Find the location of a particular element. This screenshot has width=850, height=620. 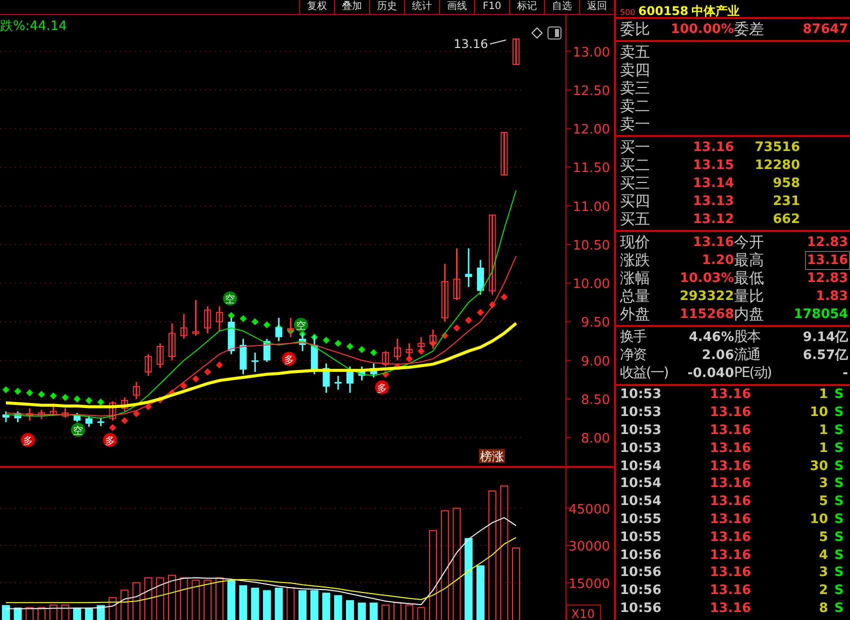

trade-volume: 8 is located at coordinates (823, 608).